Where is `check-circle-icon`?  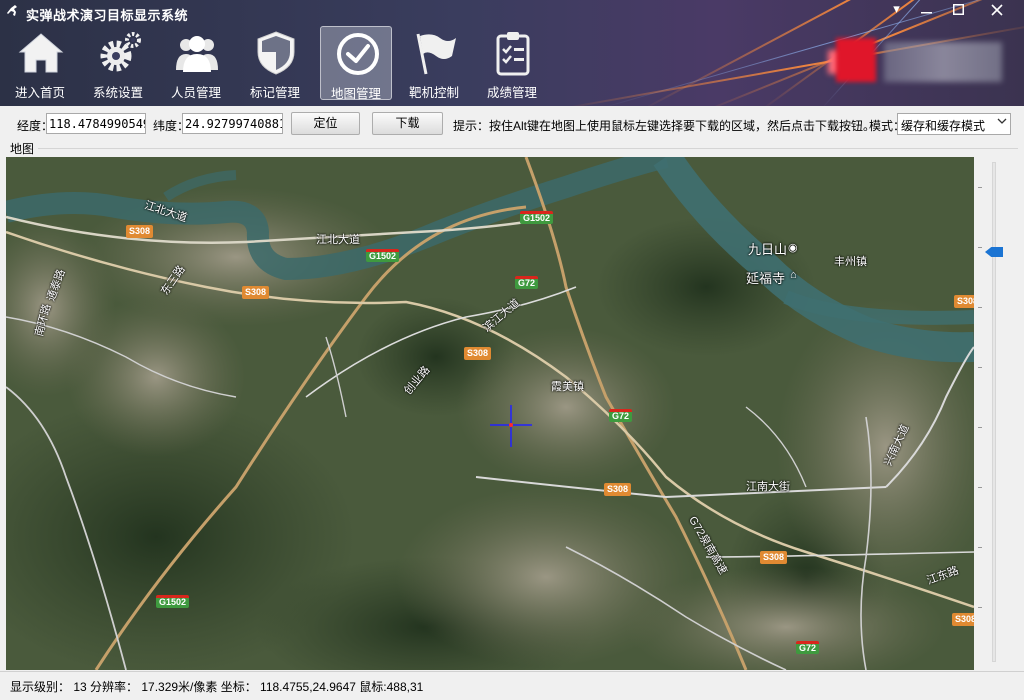 check-circle-icon is located at coordinates (358, 54).